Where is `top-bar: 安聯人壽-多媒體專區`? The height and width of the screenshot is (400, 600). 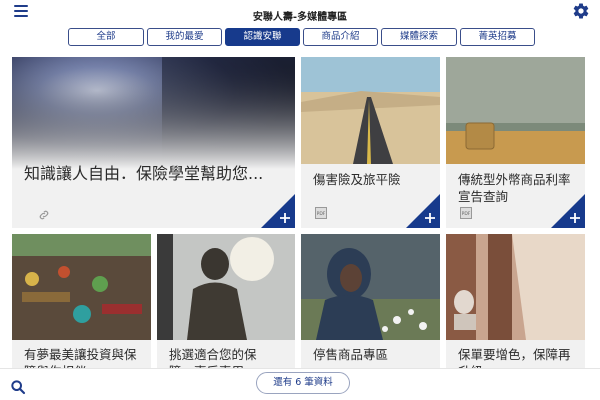
top-bar: 安聯人壽-多媒體專區 is located at coordinates (300, 12).